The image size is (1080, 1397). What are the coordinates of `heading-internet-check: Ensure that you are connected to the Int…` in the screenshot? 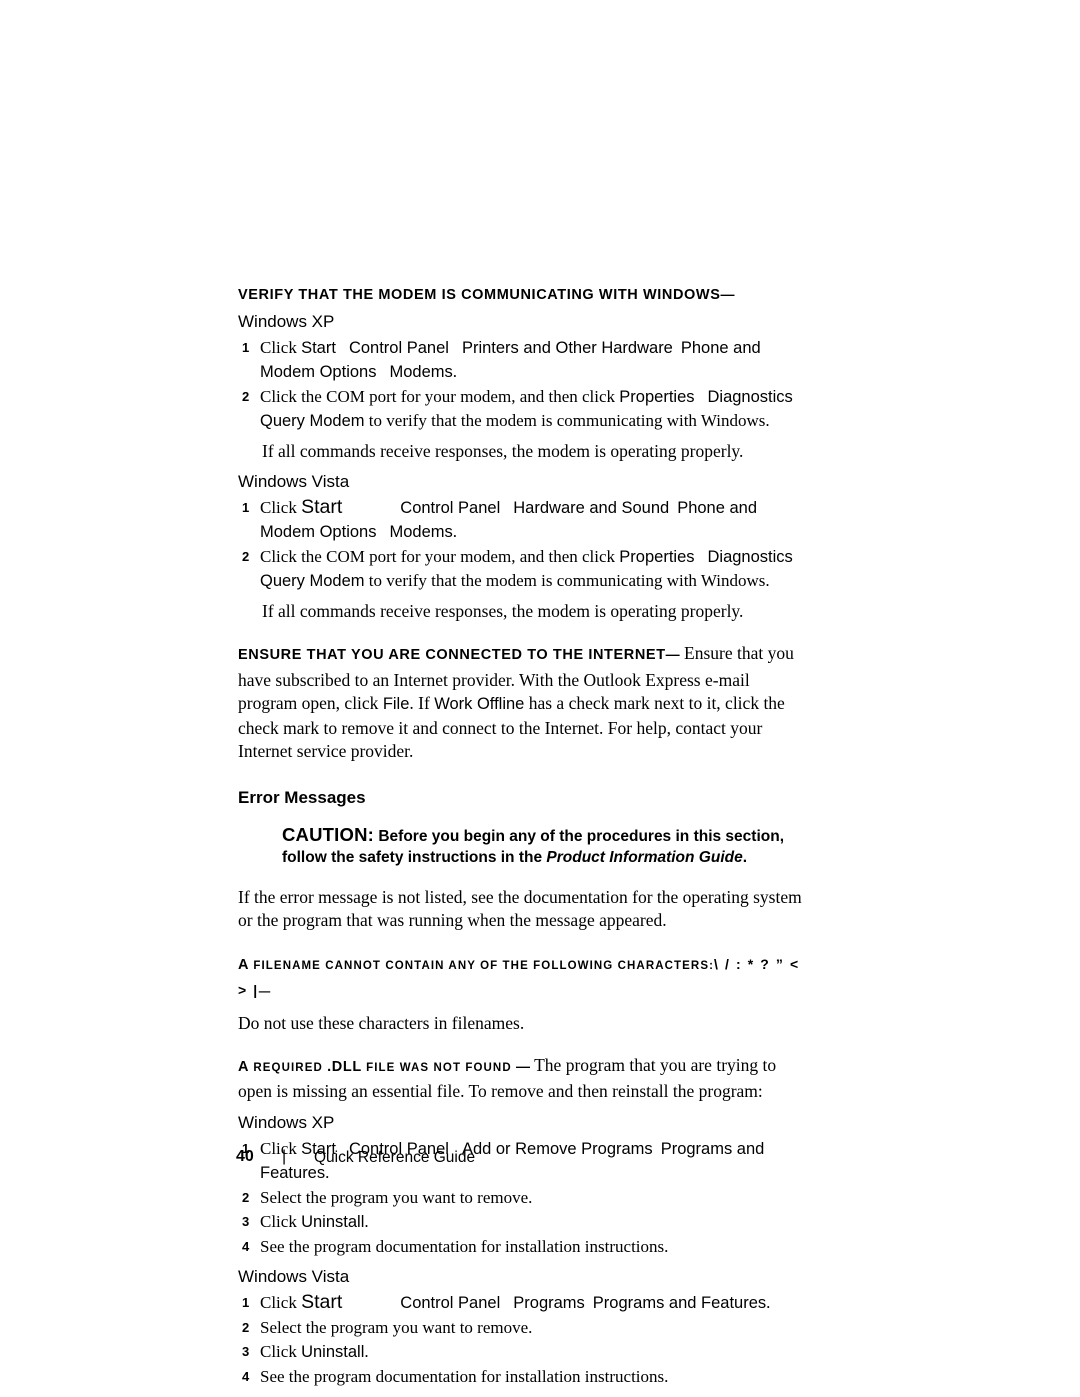 It's located at (459, 654).